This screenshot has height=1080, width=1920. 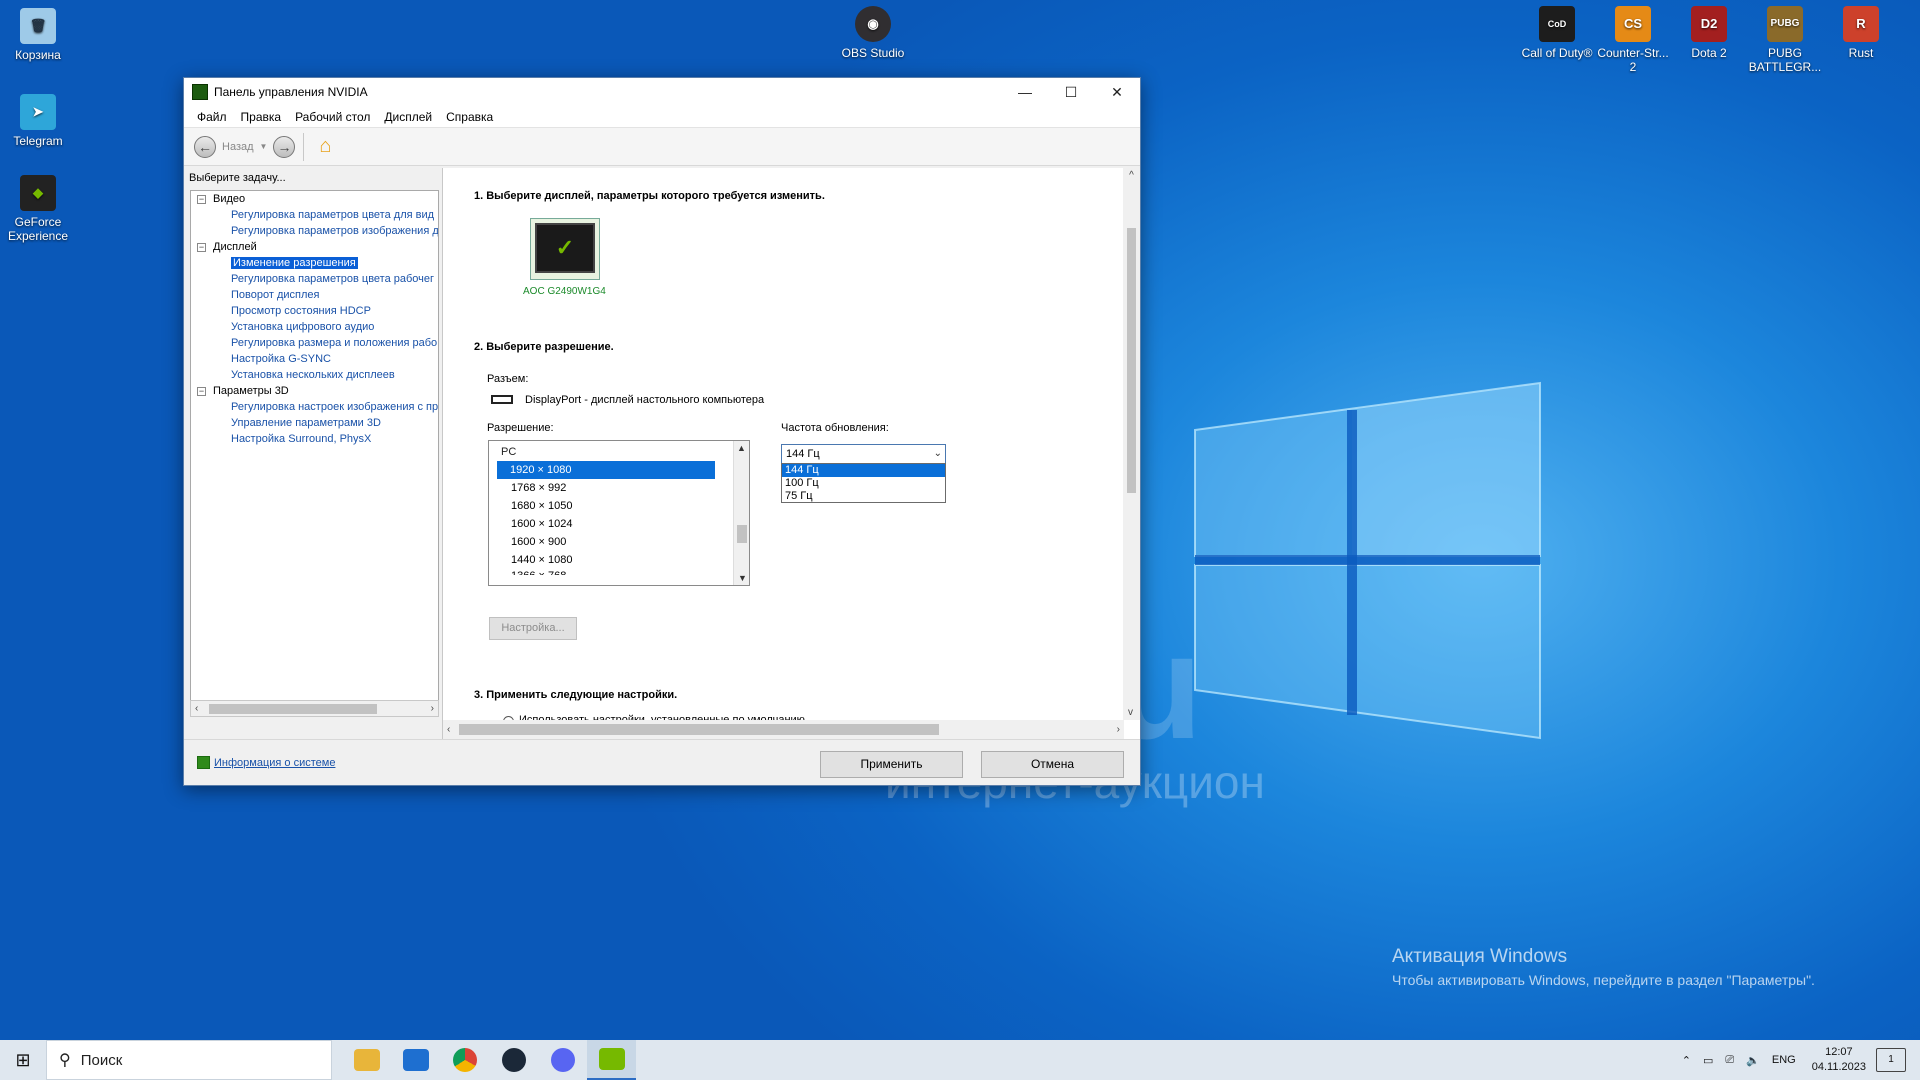 I want to click on desktop-icon-dota2: D2 Dota 2, so click(x=1709, y=33).